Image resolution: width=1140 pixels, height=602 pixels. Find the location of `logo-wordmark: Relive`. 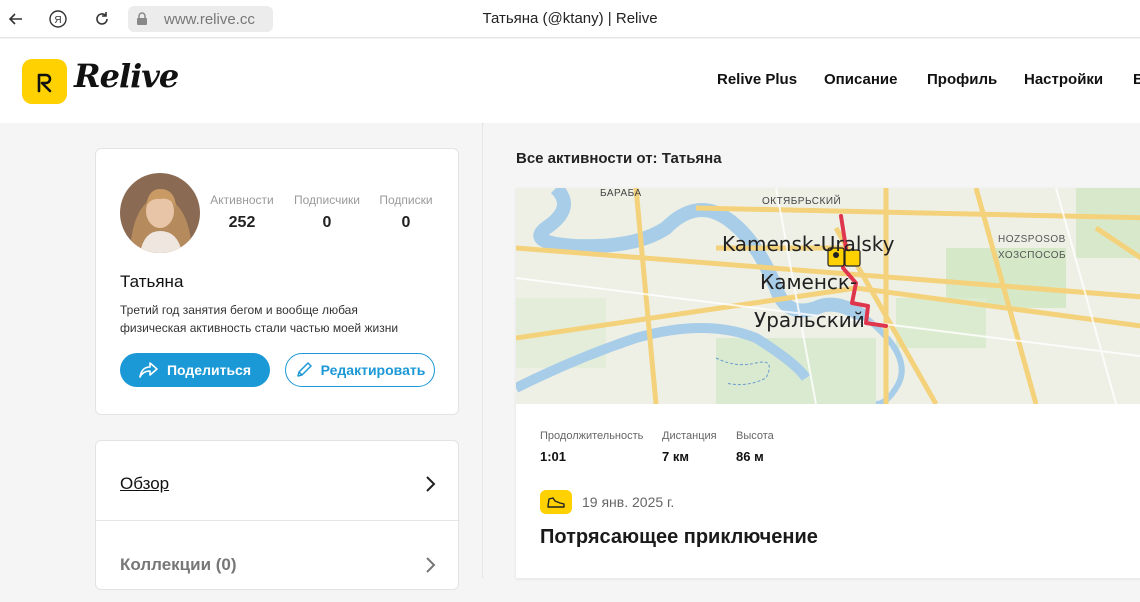

logo-wordmark: Relive is located at coordinates (126, 76).